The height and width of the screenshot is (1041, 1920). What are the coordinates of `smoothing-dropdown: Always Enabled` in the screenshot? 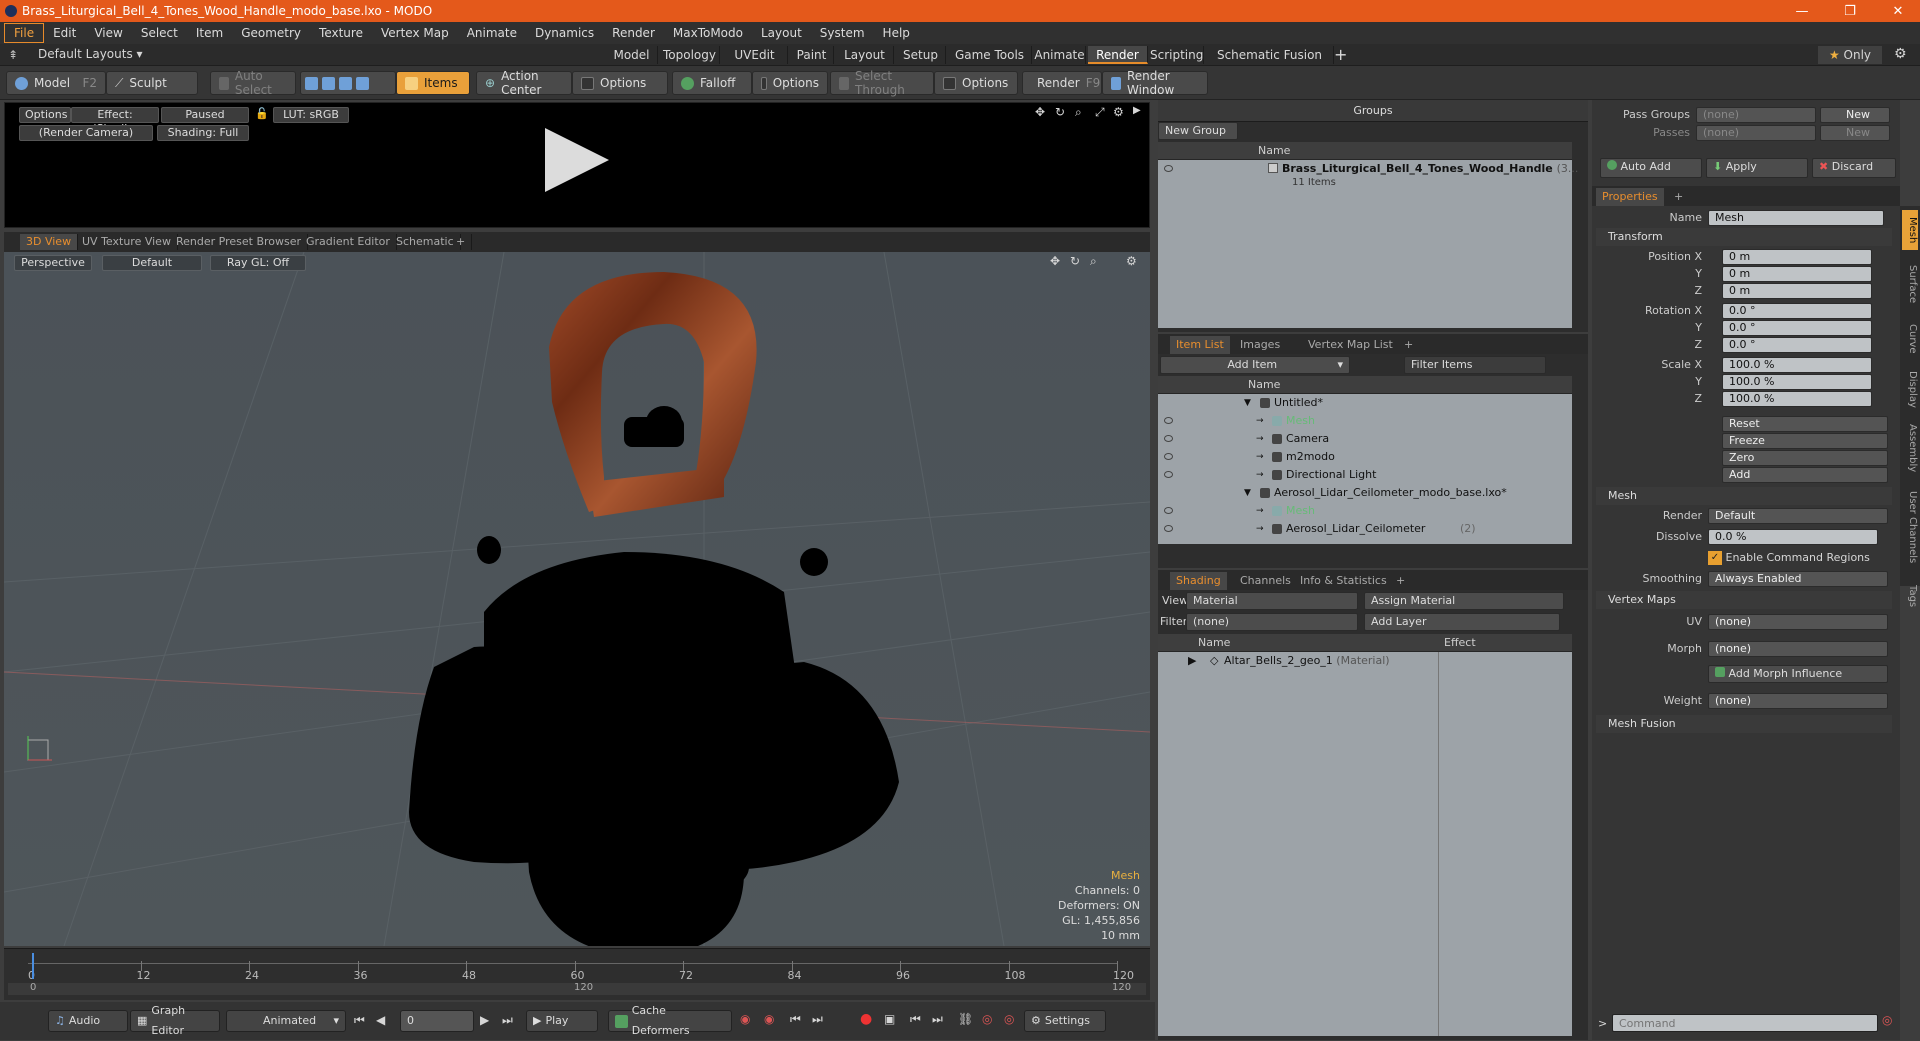 It's located at (1798, 579).